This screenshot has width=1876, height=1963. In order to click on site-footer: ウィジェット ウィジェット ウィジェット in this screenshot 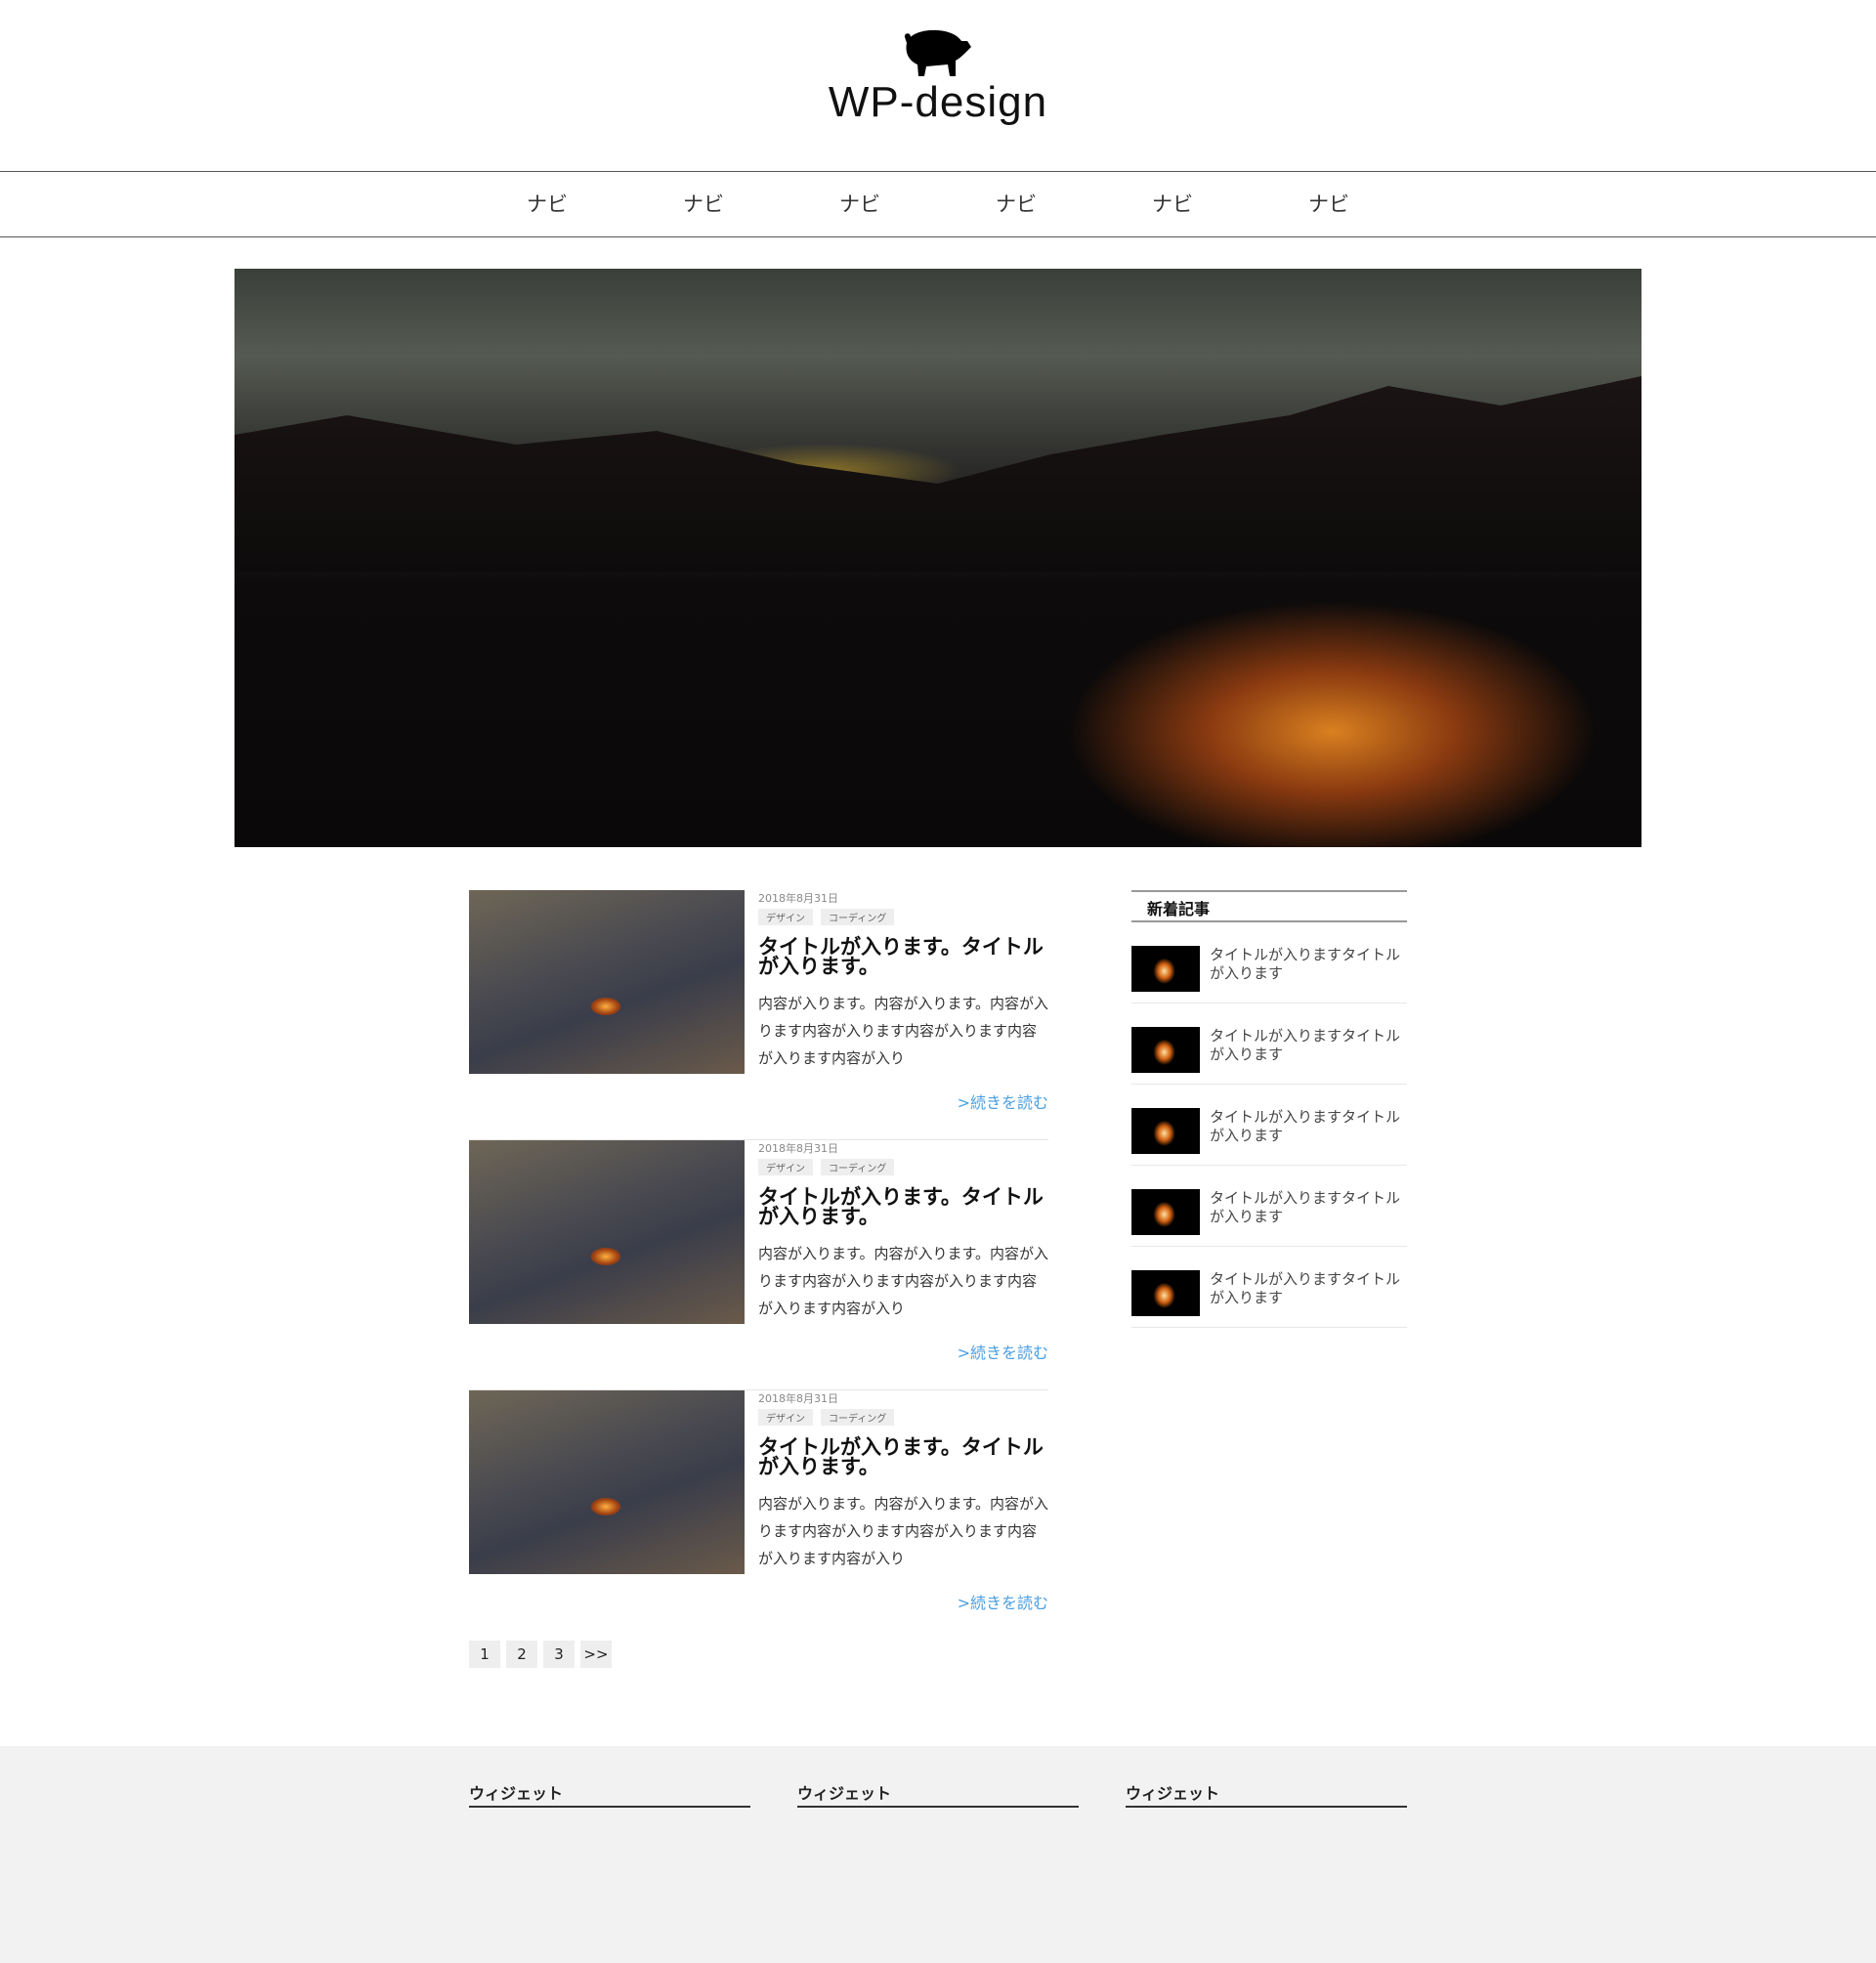, I will do `click(938, 1854)`.